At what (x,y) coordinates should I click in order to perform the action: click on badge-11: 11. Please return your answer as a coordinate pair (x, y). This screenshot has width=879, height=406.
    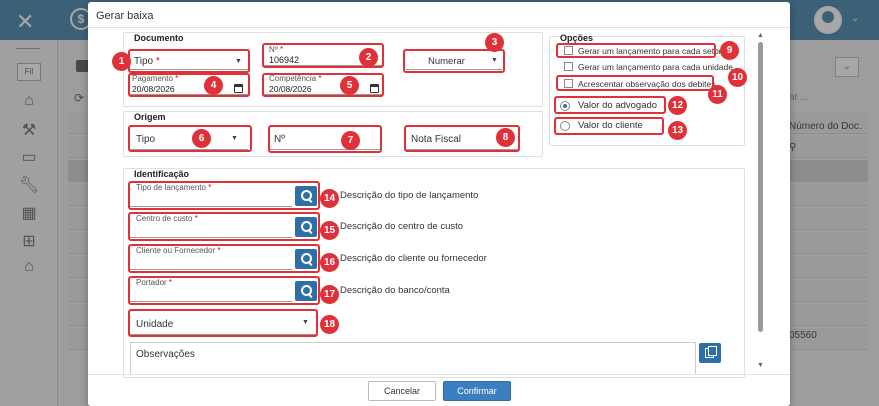
    Looking at the image, I should click on (717, 94).